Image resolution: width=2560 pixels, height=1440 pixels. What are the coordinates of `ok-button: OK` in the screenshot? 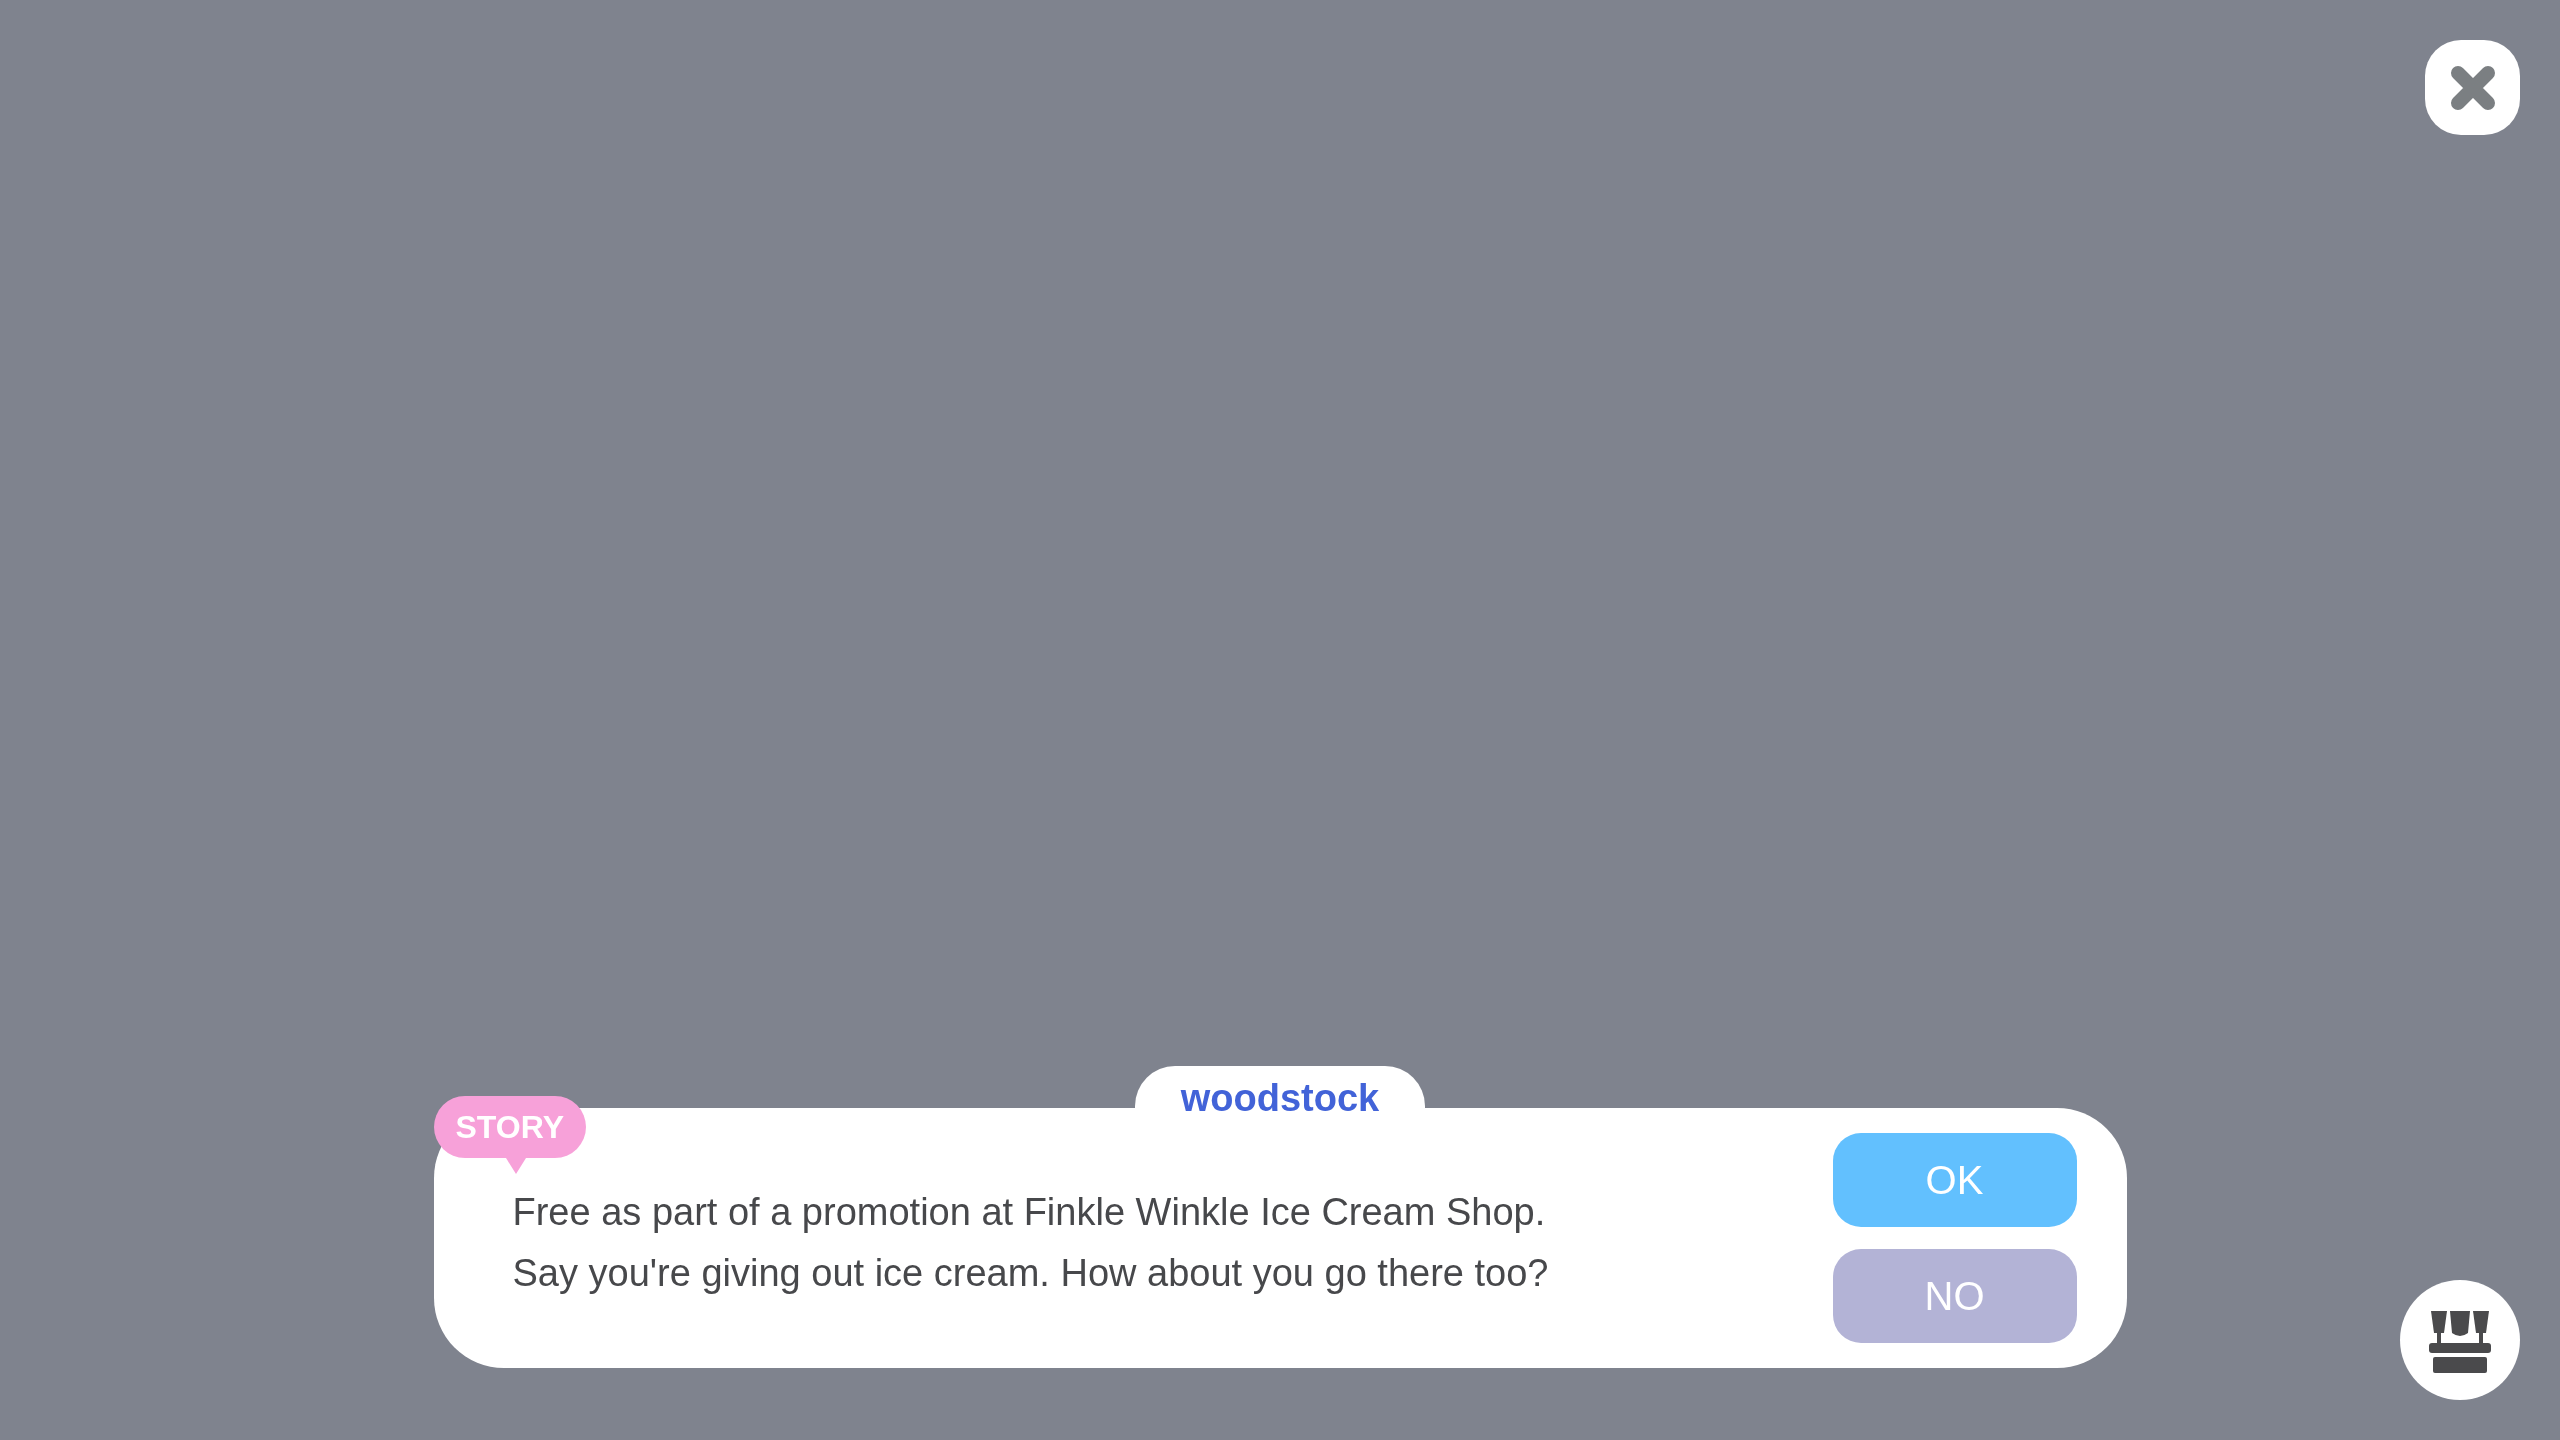 It's located at (1954, 1180).